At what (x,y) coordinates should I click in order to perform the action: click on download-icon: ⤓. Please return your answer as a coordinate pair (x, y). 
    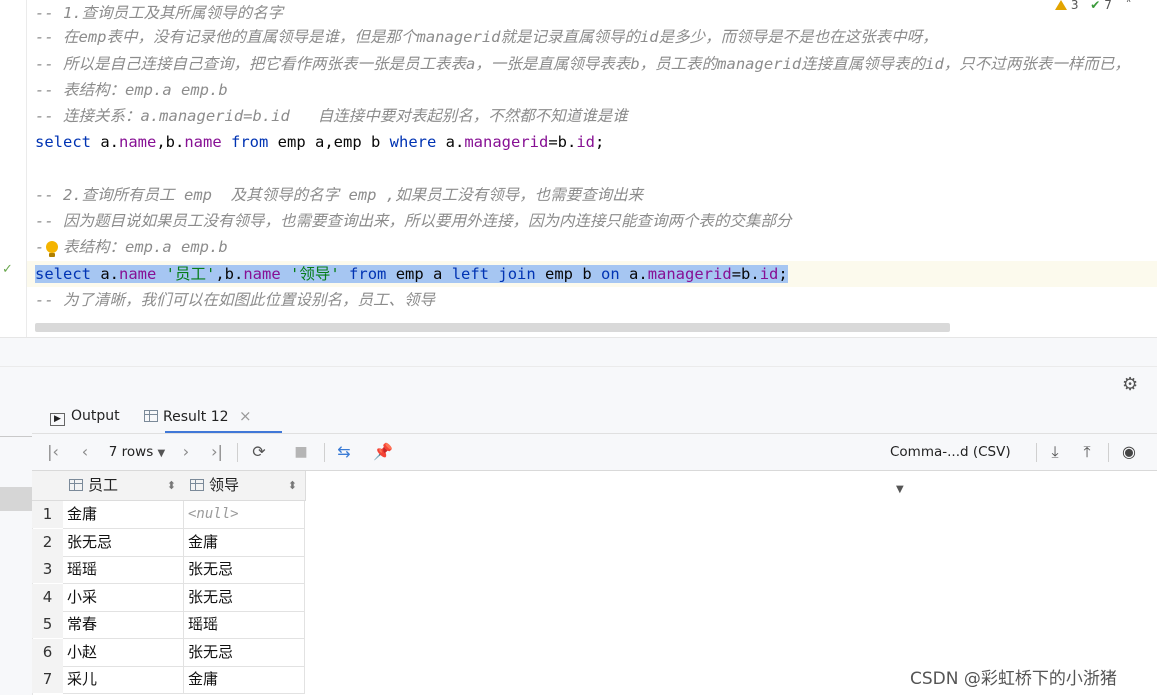
    Looking at the image, I should click on (1055, 452).